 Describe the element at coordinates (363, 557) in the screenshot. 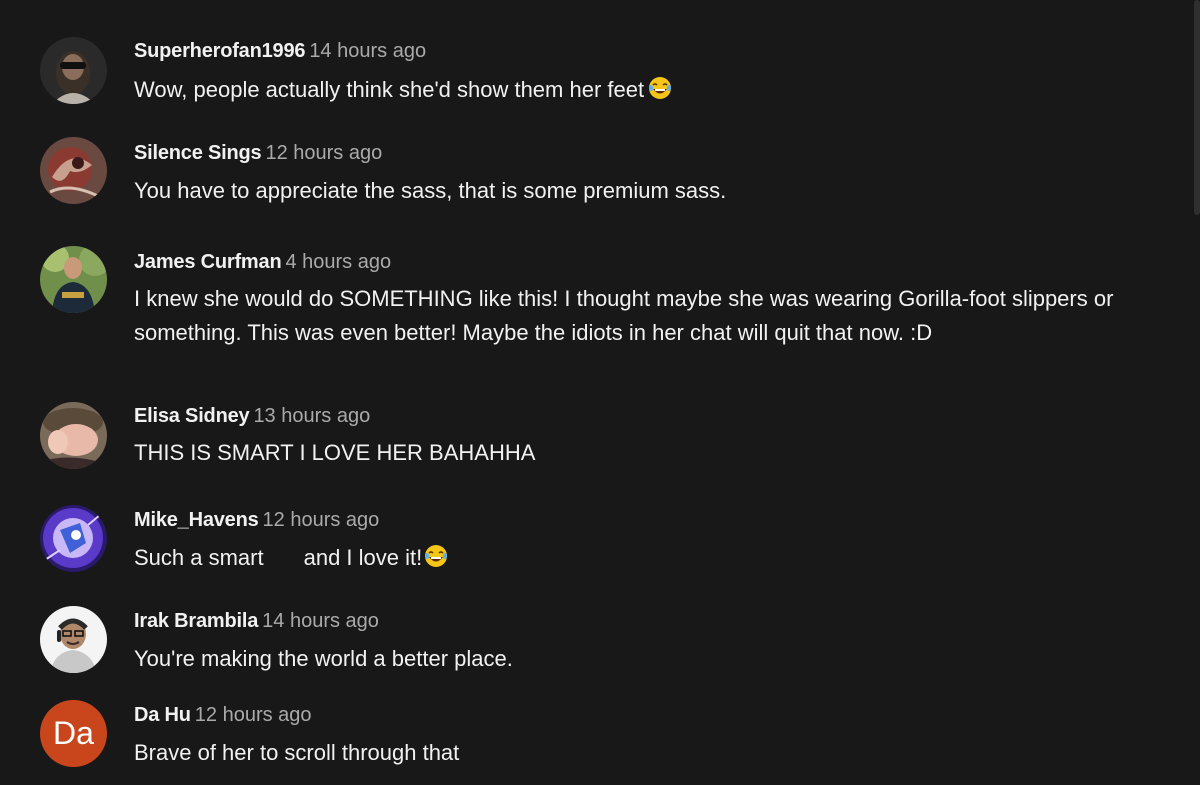

I see `comment-text-part: and I love it!` at that location.